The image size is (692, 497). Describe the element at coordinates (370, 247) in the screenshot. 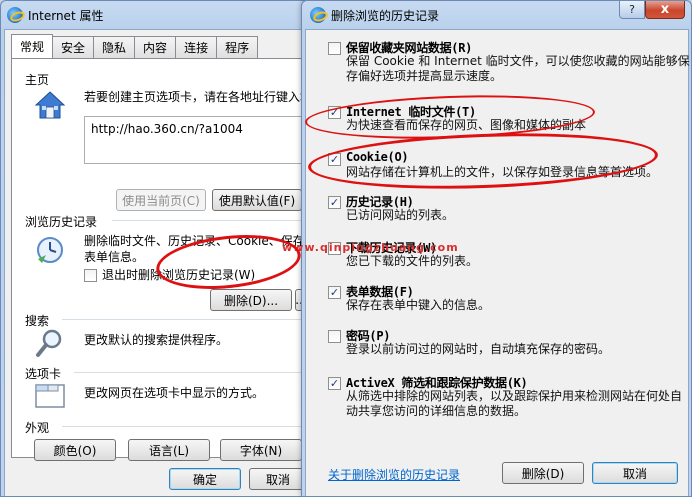

I see `watermark-text: www.qinpingzhuang.com` at that location.